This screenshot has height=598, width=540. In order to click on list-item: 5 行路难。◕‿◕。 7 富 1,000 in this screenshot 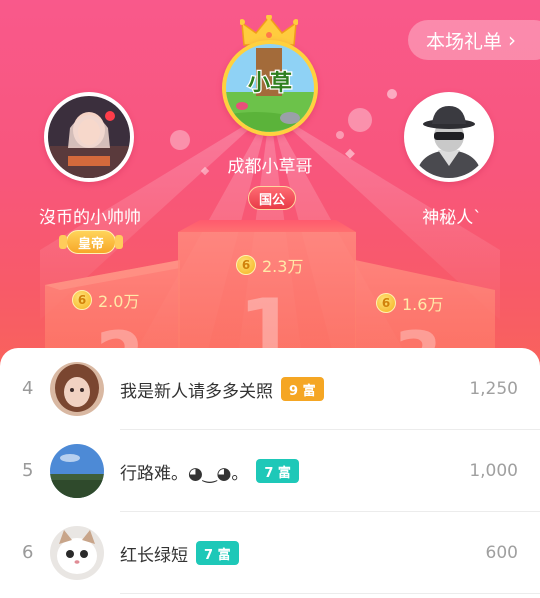, I will do `click(270, 471)`.